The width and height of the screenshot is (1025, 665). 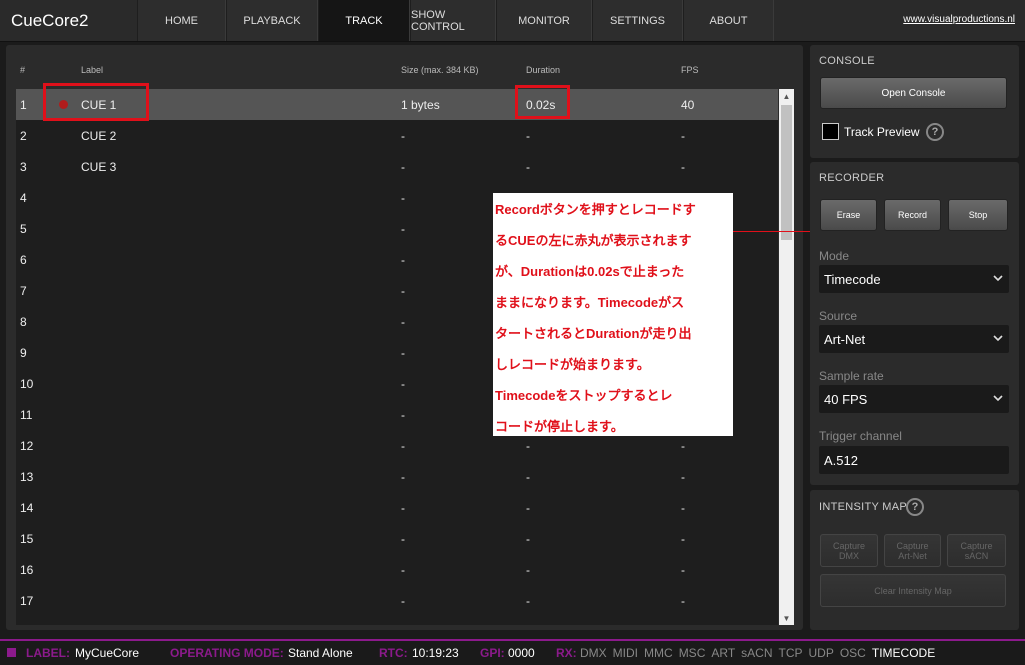 I want to click on row-number: 12, so click(x=27, y=445).